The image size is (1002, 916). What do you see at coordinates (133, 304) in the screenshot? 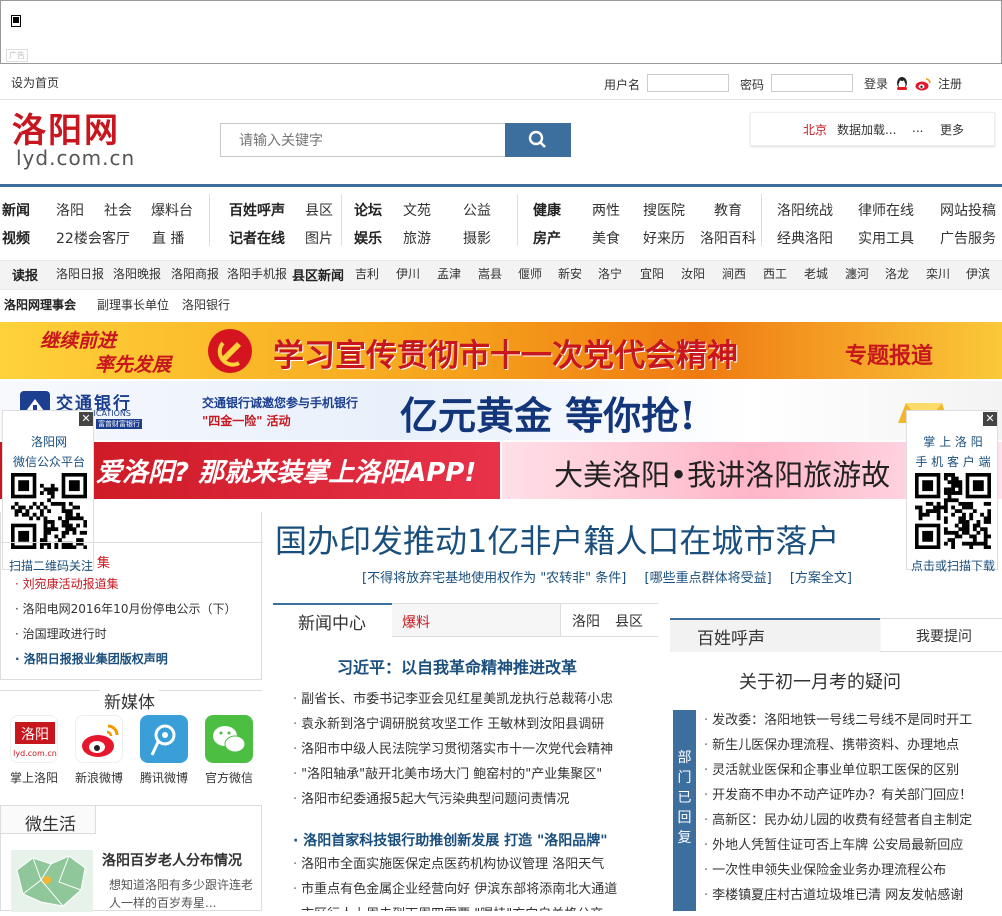
I see `nav-link: 副理事长单位` at bounding box center [133, 304].